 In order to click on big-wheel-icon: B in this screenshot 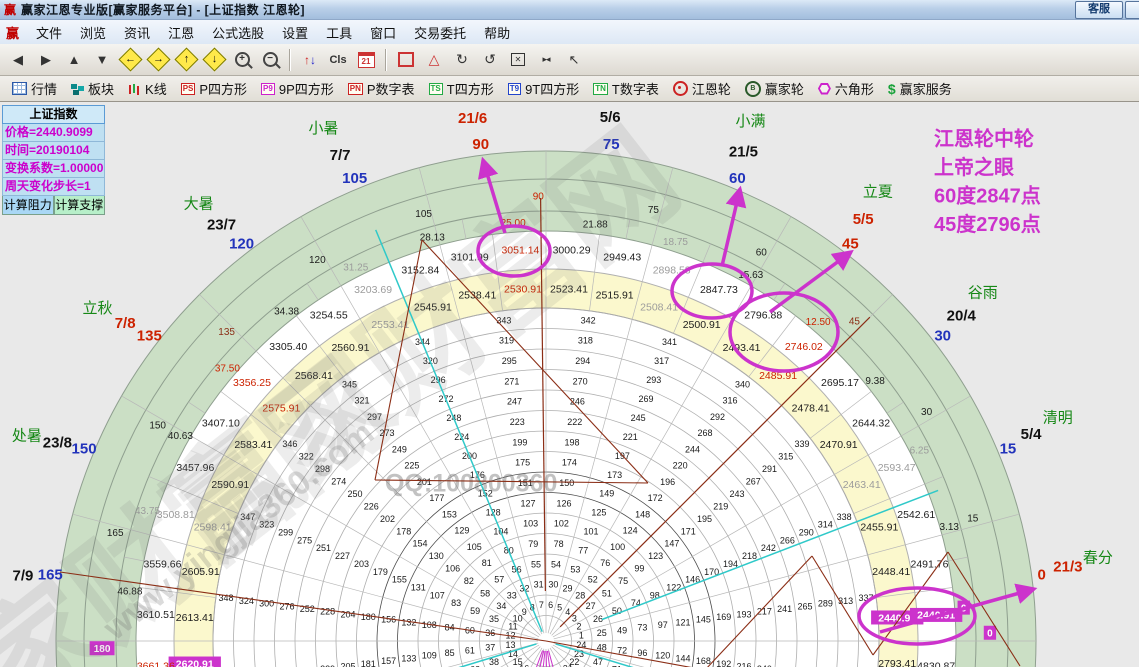, I will do `click(752, 88)`.